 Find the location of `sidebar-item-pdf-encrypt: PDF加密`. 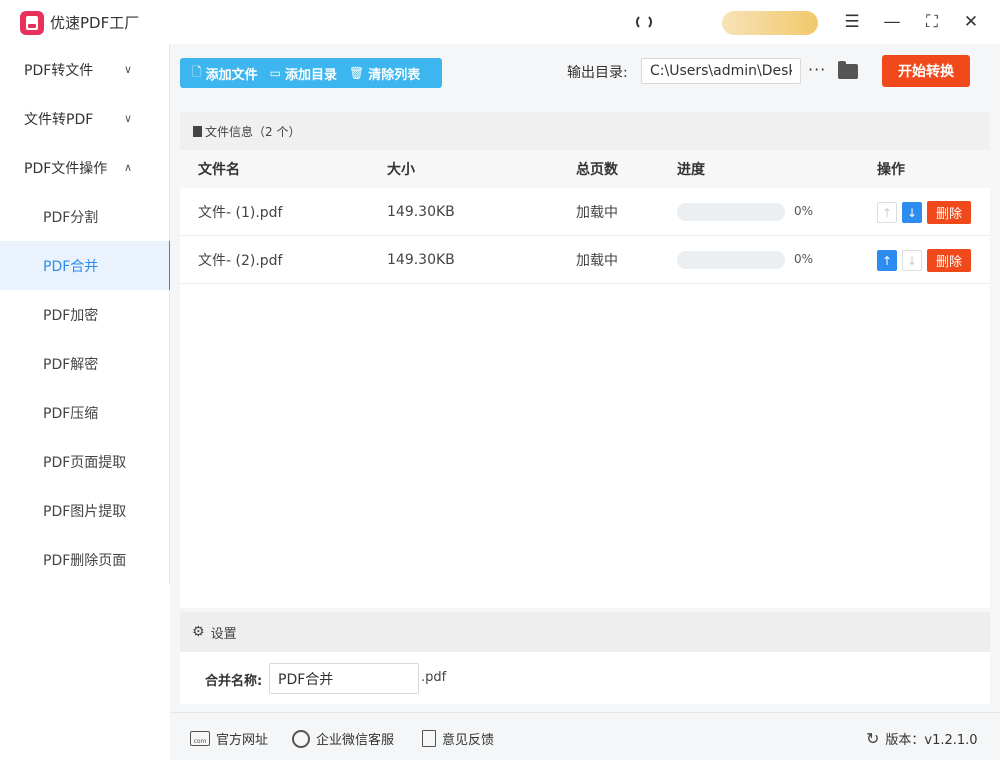

sidebar-item-pdf-encrypt: PDF加密 is located at coordinates (85, 314).